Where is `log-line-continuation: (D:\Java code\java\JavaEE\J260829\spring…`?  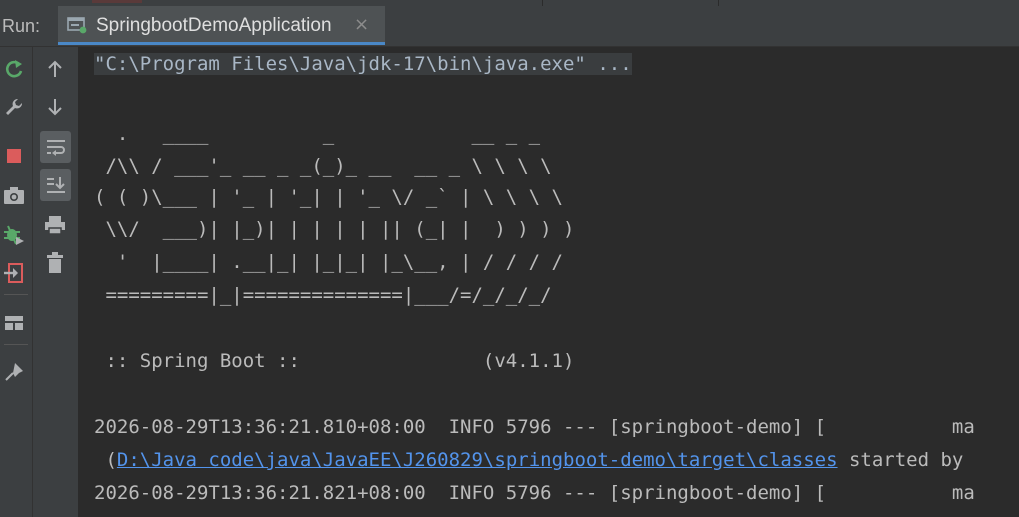 log-line-continuation: (D:\Java code\java\JavaEE\J260829\spring… is located at coordinates (528, 460).